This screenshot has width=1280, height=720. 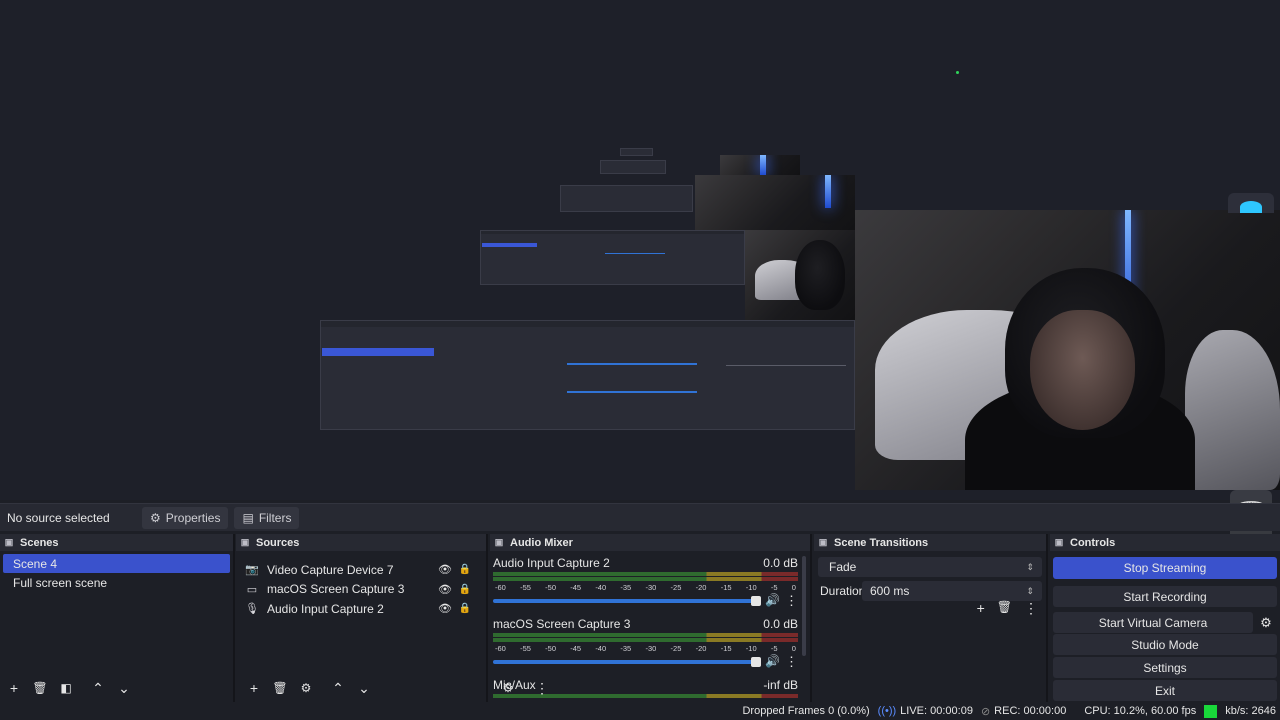 What do you see at coordinates (1165, 644) in the screenshot?
I see `studio-mode-button: Studio Mode` at bounding box center [1165, 644].